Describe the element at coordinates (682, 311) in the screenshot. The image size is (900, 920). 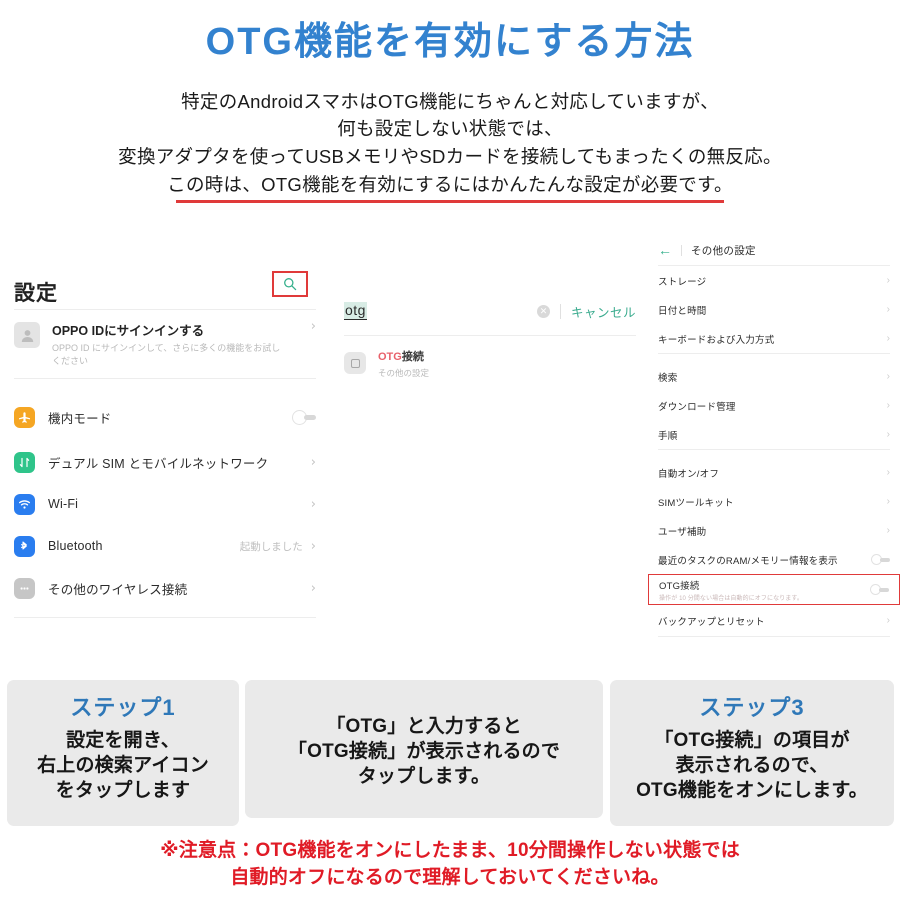
I see `row-label: 日付と時間` at that location.